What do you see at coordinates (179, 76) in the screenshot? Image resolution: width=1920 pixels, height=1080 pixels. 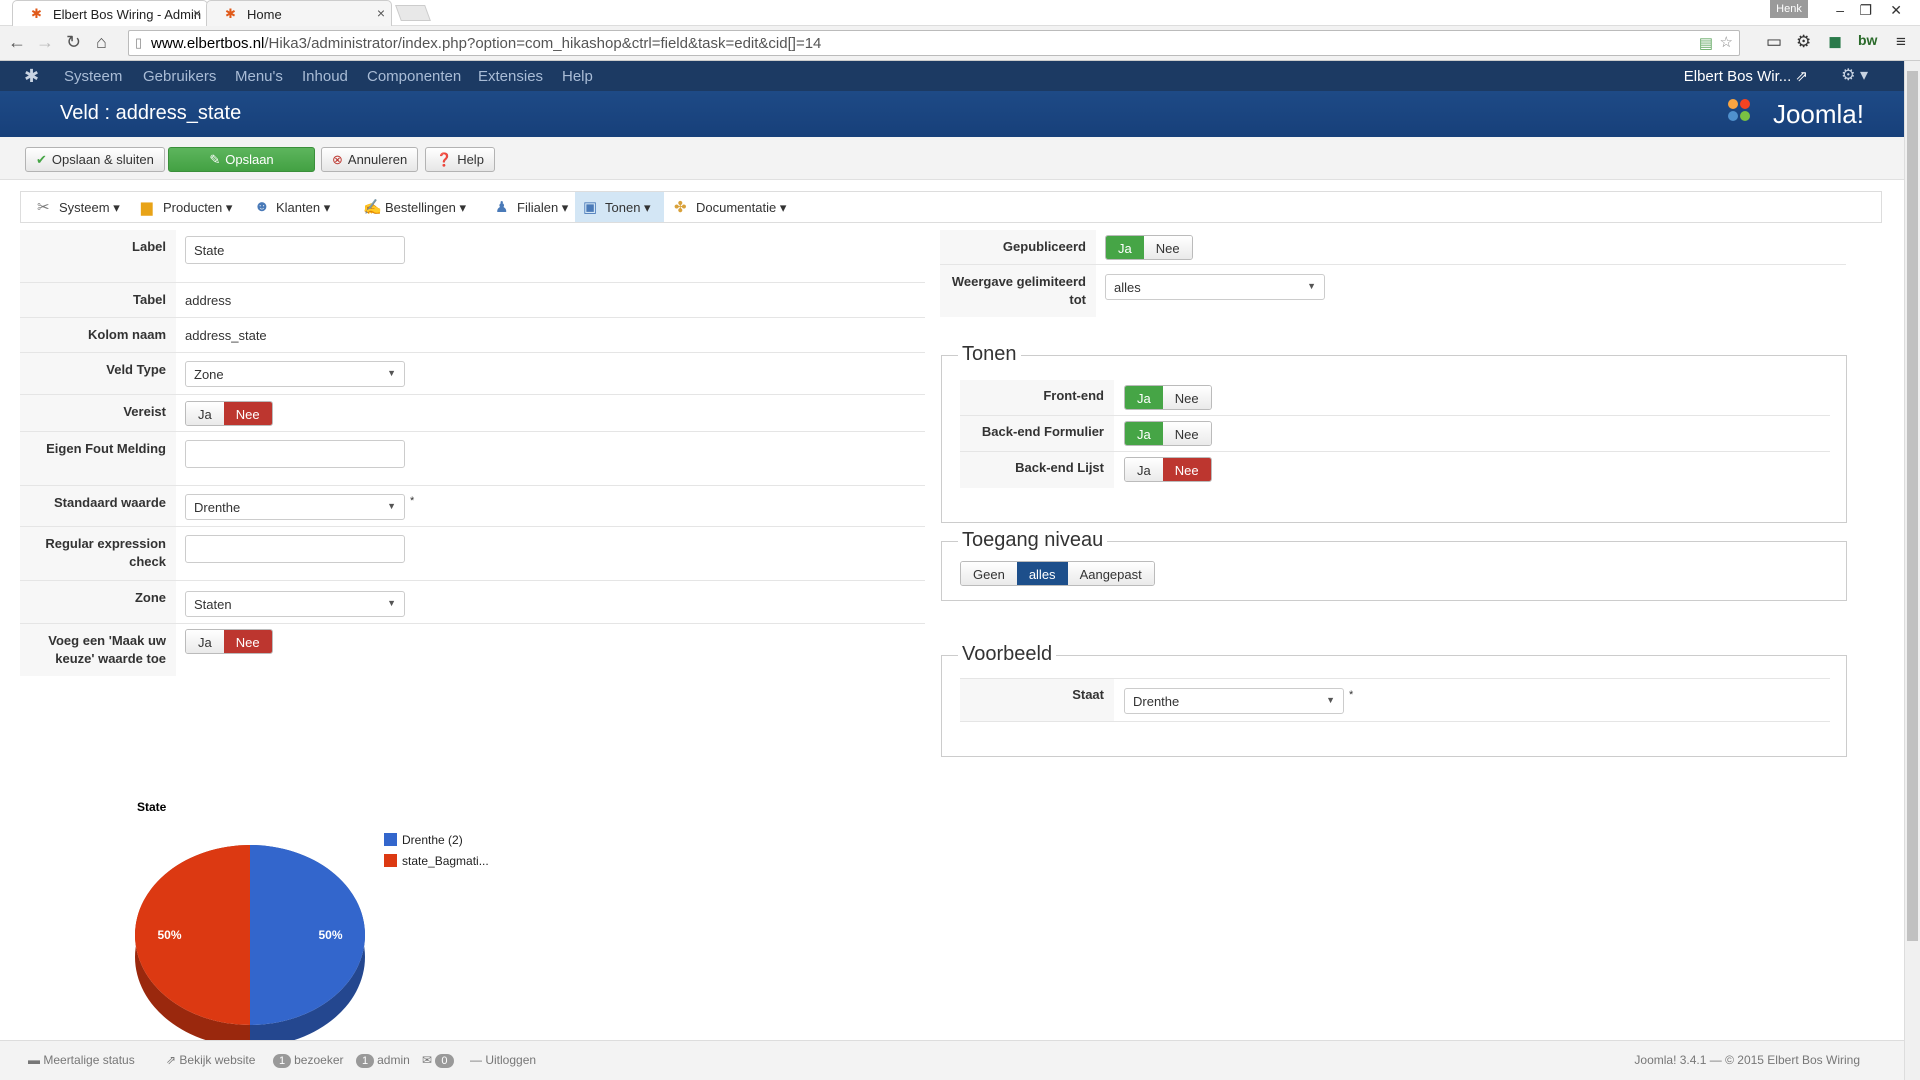 I see `nav-gebruikers: Gebruikers` at bounding box center [179, 76].